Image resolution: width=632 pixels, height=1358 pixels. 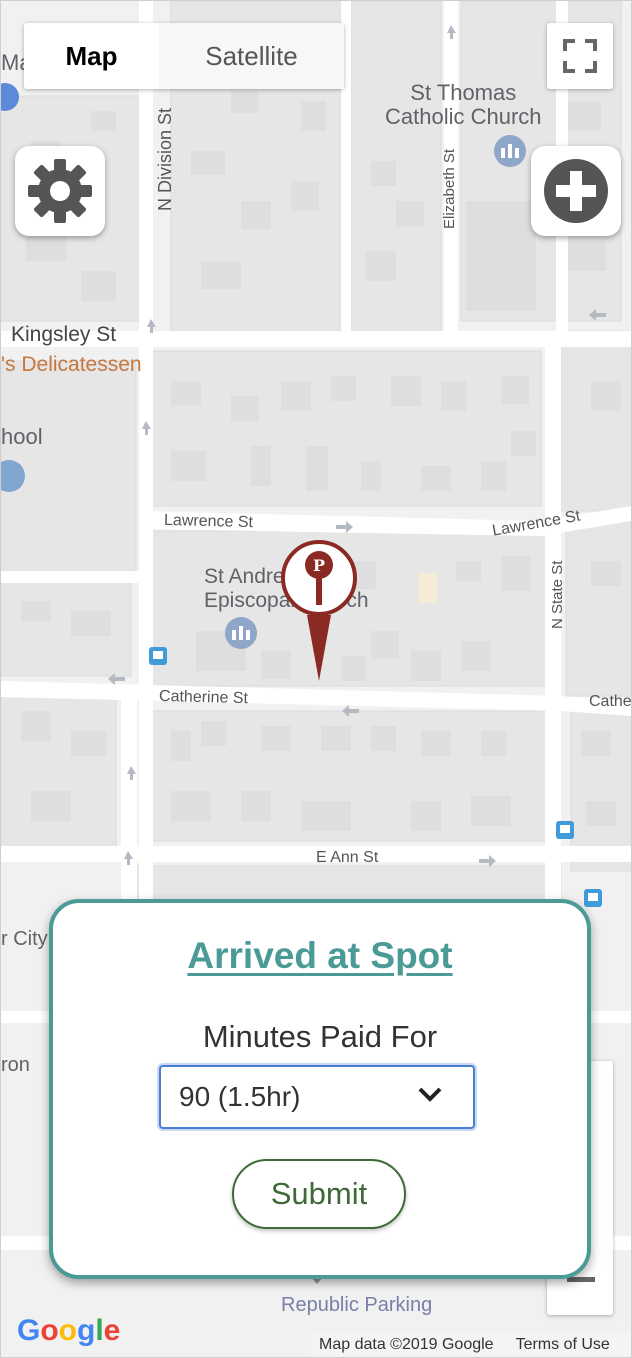 What do you see at coordinates (319, 565) in the screenshot?
I see `pin-letter: P` at bounding box center [319, 565].